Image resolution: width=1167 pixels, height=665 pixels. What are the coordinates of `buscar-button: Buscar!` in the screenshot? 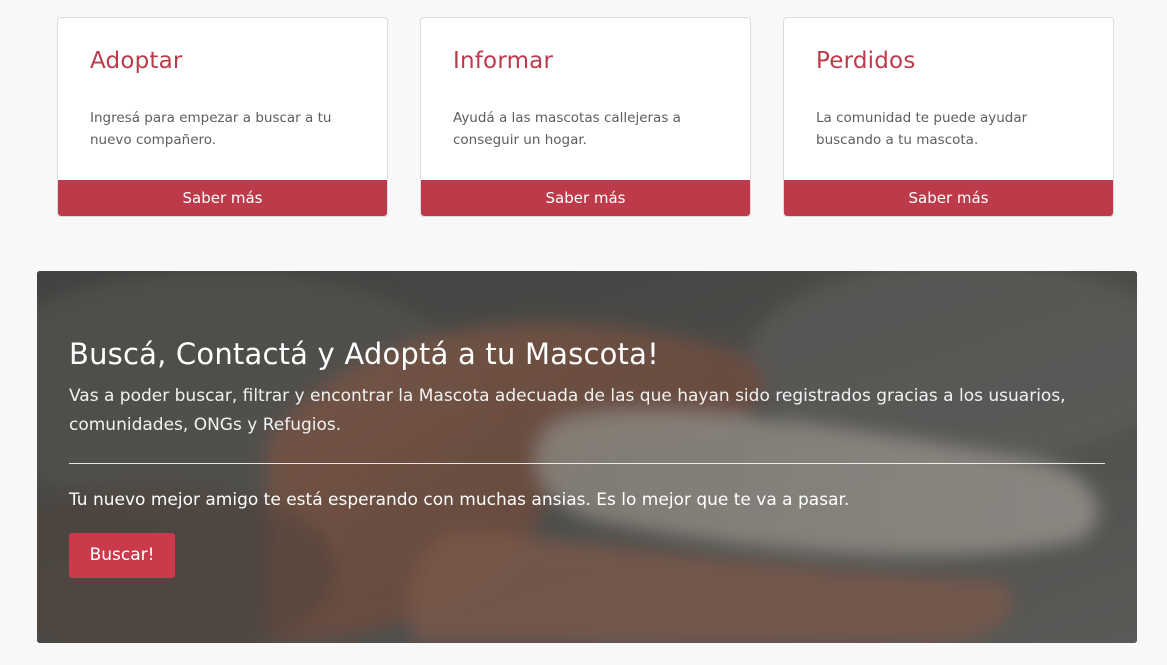 It's located at (122, 555).